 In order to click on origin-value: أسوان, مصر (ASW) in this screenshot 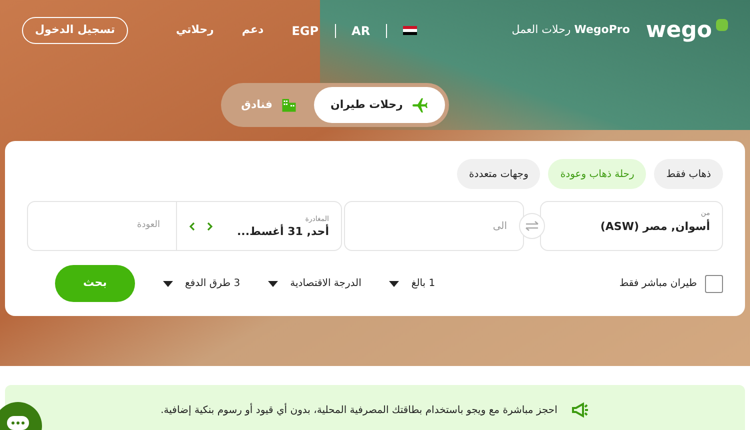, I will do `click(654, 226)`.